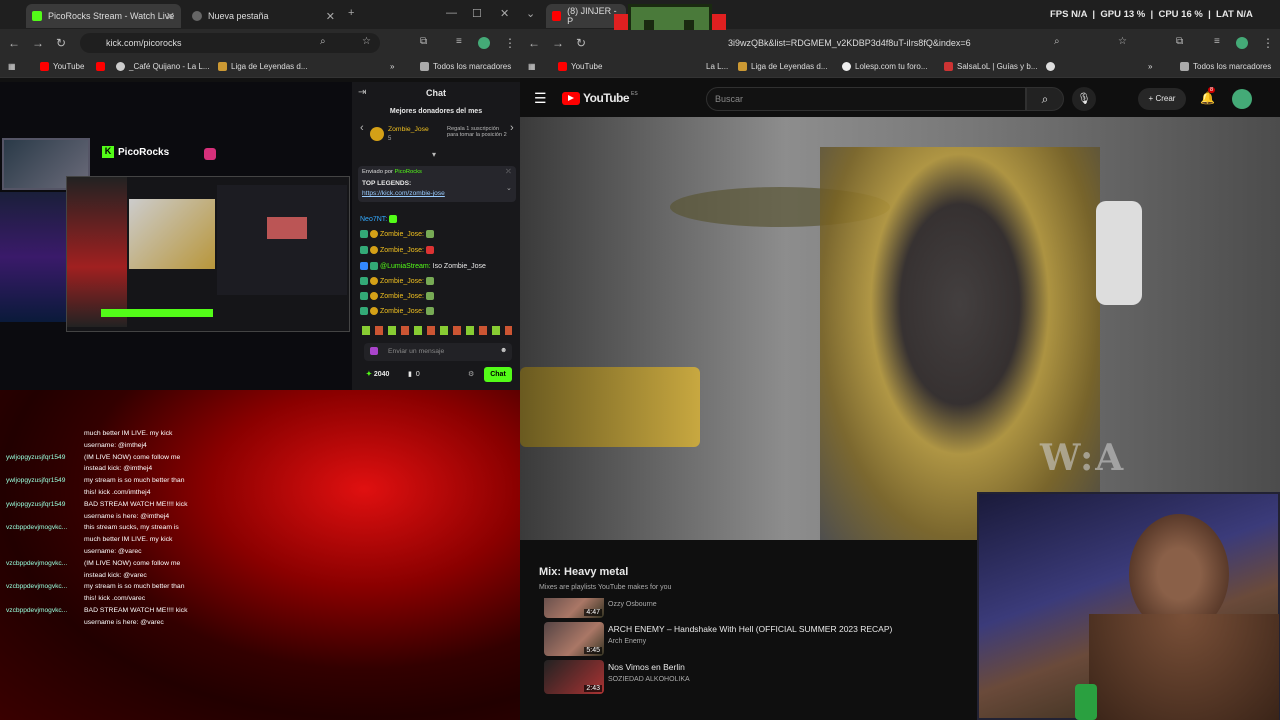 The height and width of the screenshot is (720, 1280). I want to click on youtube-header: ☰ YouTube ES Buscar ⌕ 🎙 + Crear 🔔 8, so click(900, 99).